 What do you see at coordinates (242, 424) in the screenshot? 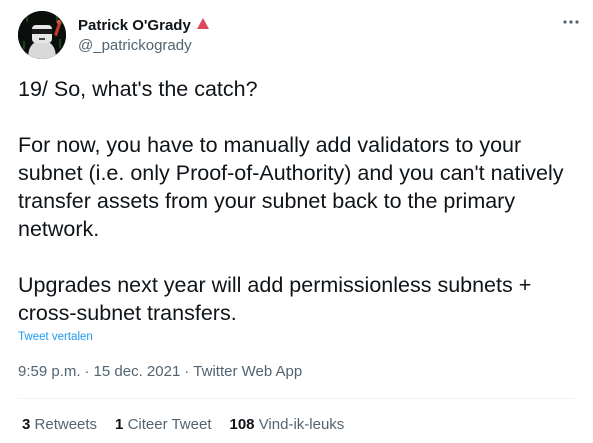
I see `likes-count: 108` at bounding box center [242, 424].